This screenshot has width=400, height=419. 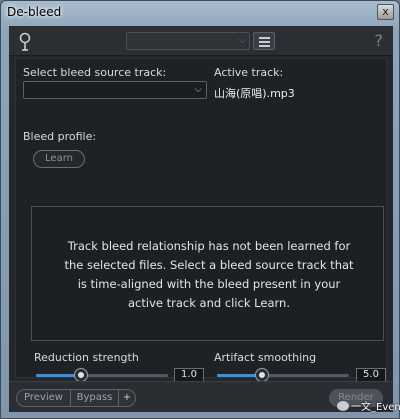 I want to click on help-icon: ?, so click(x=379, y=40).